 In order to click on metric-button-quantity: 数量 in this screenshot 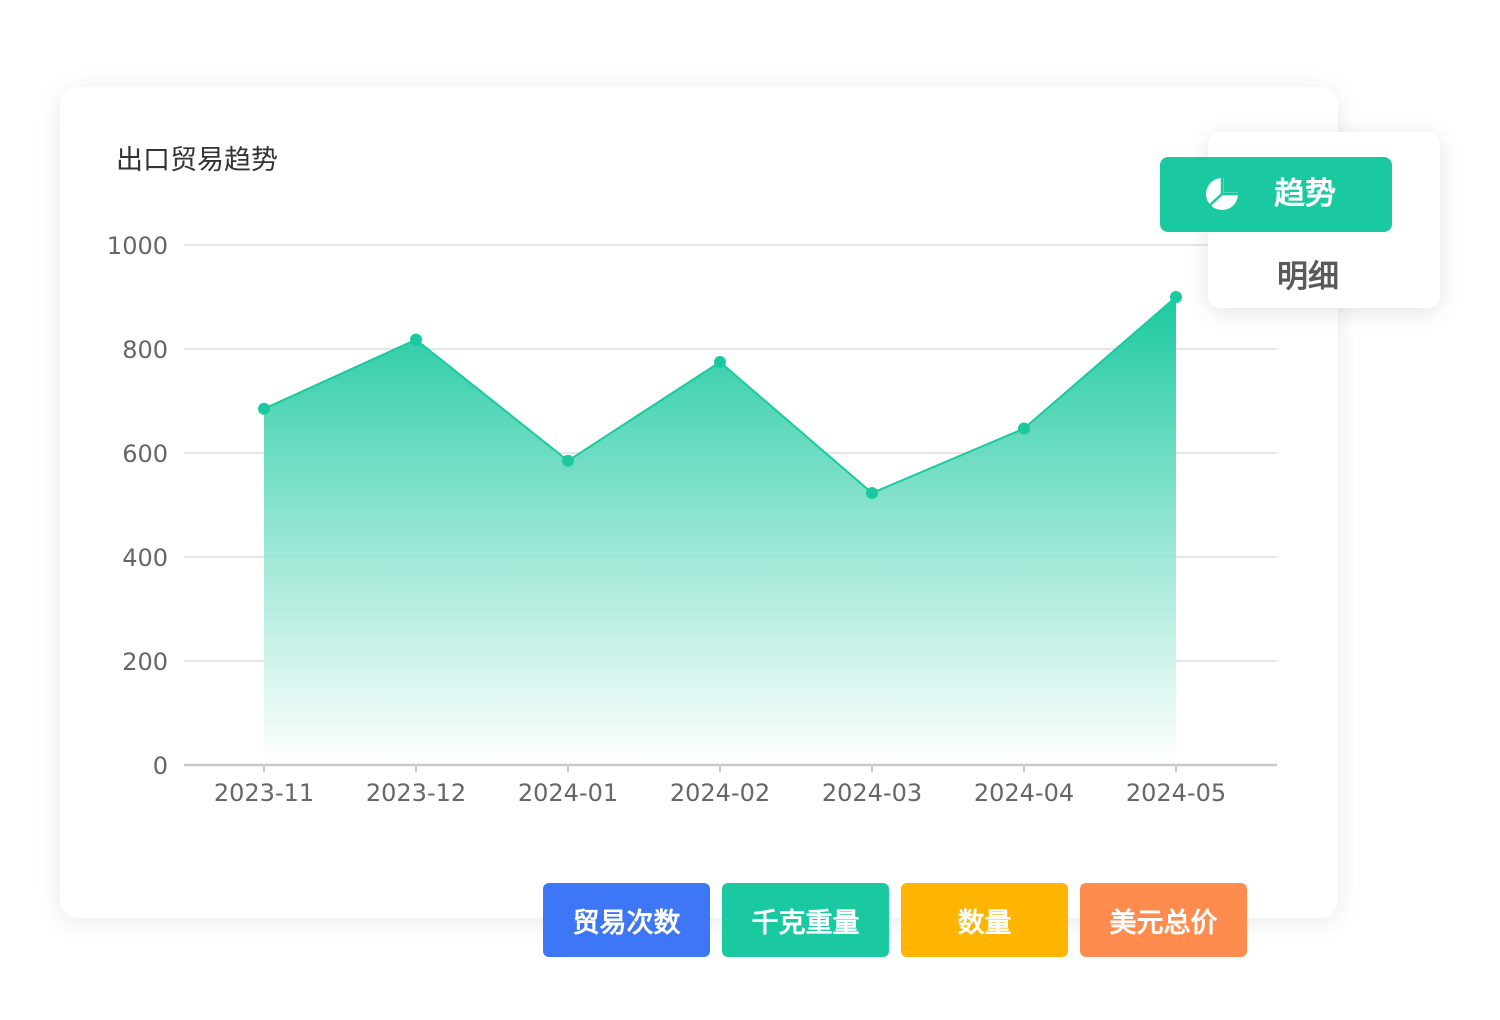, I will do `click(984, 920)`.